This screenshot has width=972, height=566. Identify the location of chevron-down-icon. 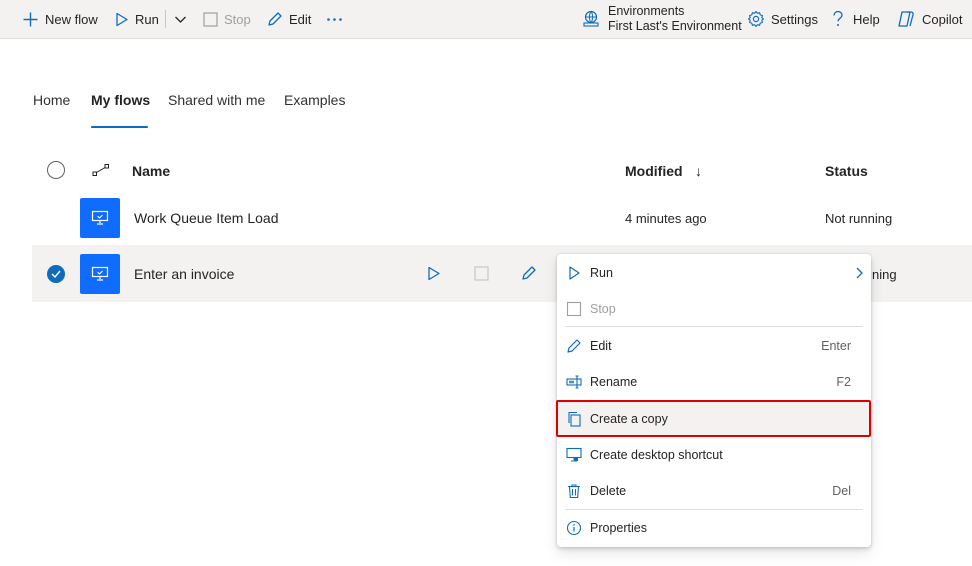
(180, 19).